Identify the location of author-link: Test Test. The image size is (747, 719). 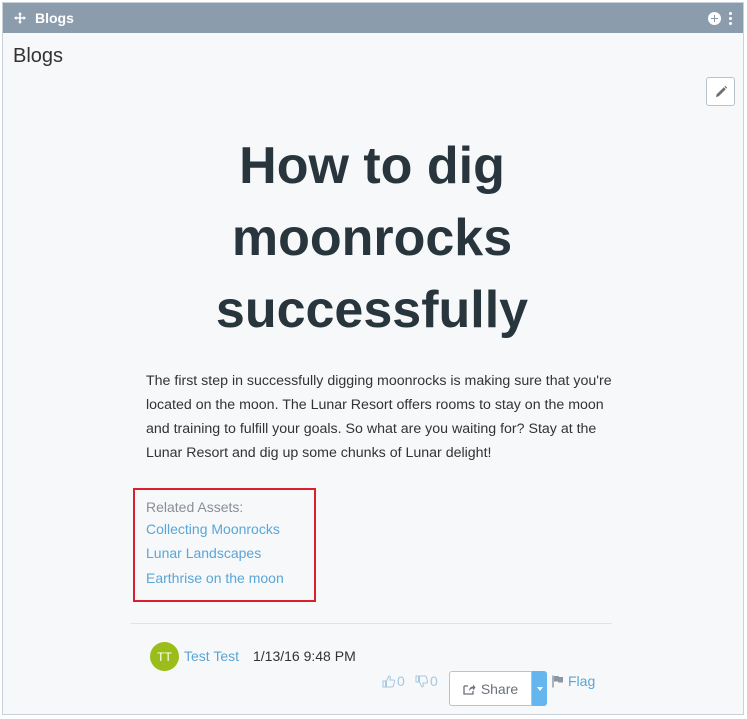
(211, 656).